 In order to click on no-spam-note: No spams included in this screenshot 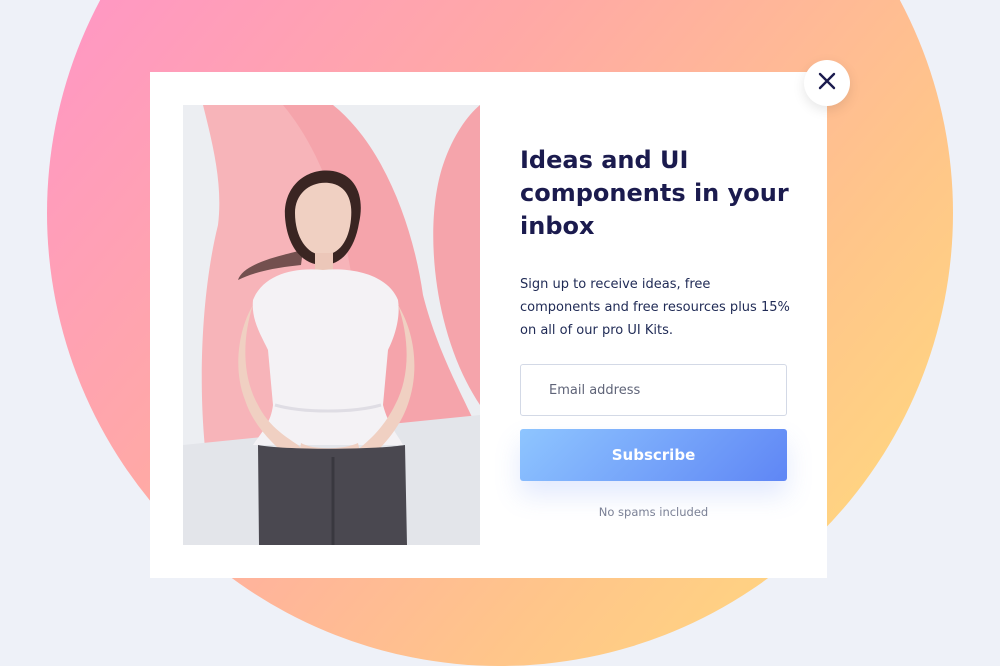, I will do `click(653, 512)`.